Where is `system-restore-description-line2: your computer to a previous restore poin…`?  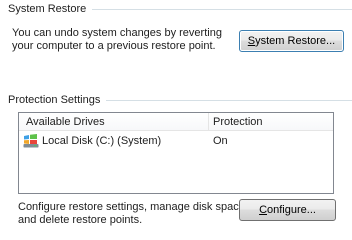 system-restore-description-line2: your computer to a previous restore poin… is located at coordinates (114, 46).